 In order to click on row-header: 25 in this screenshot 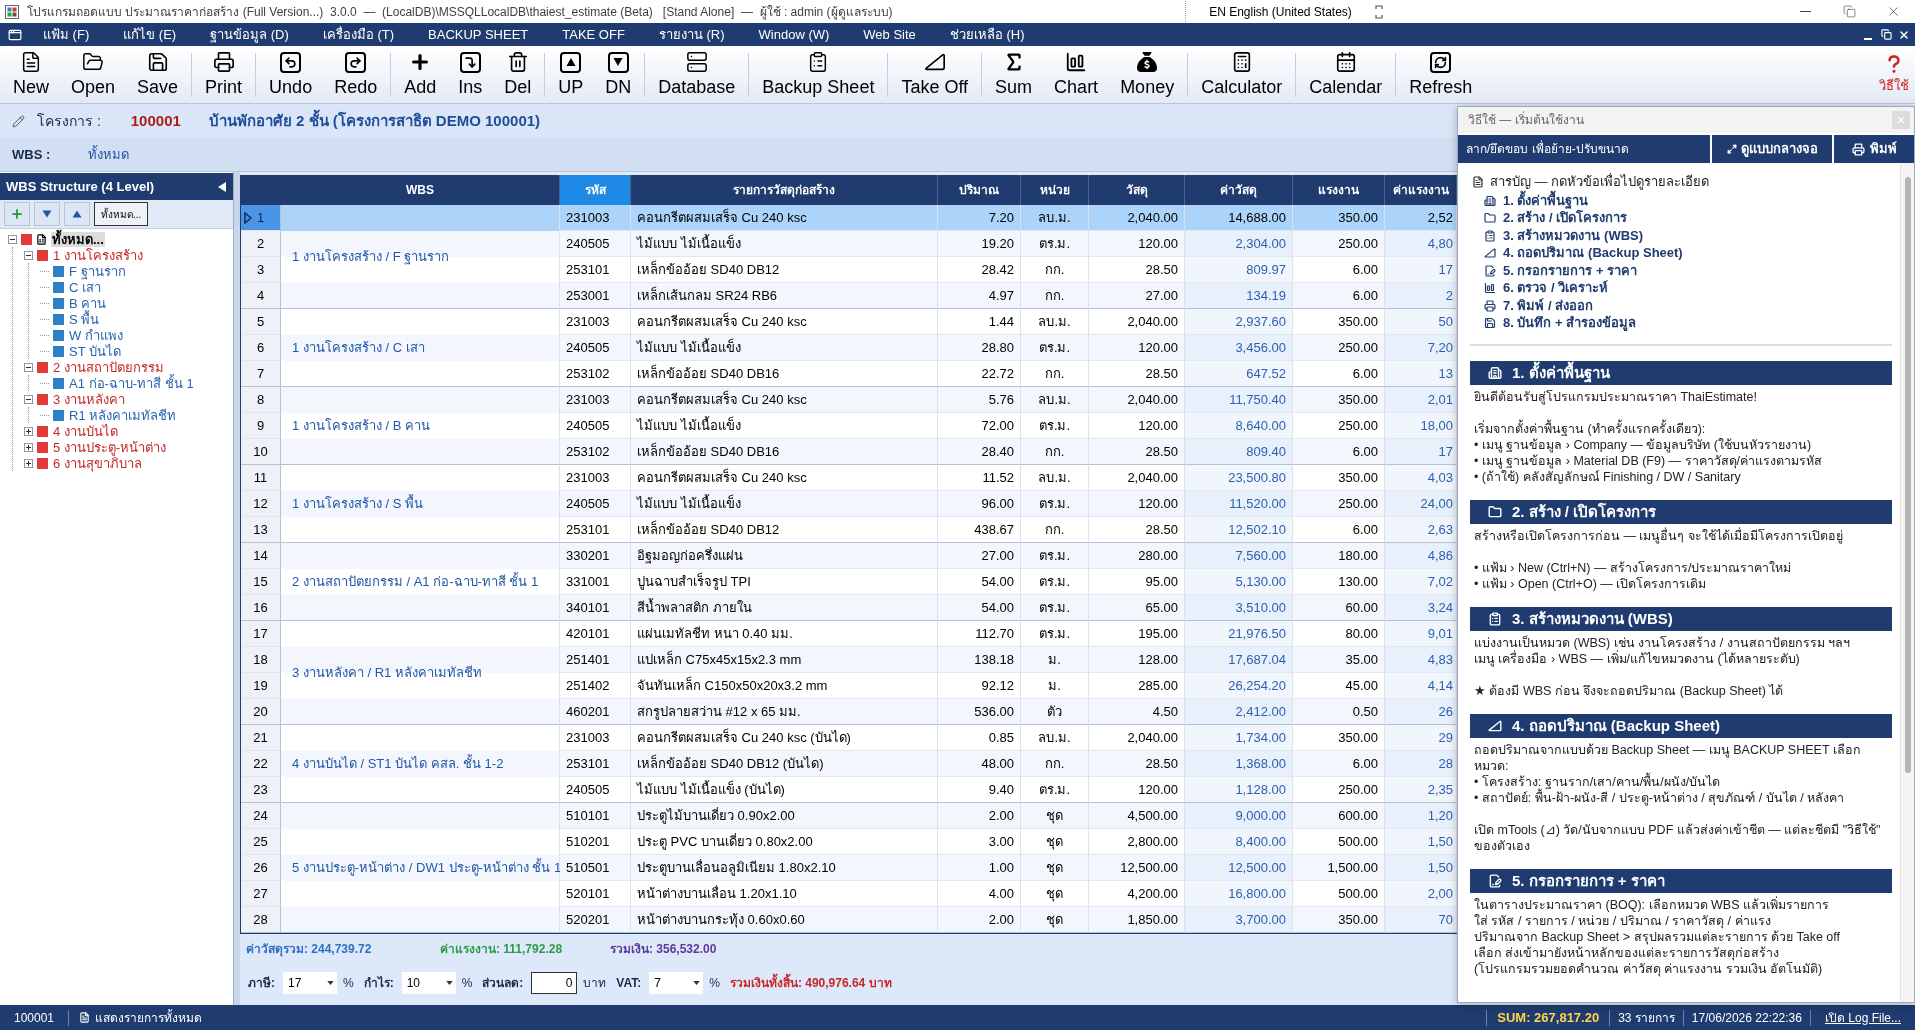, I will do `click(261, 842)`.